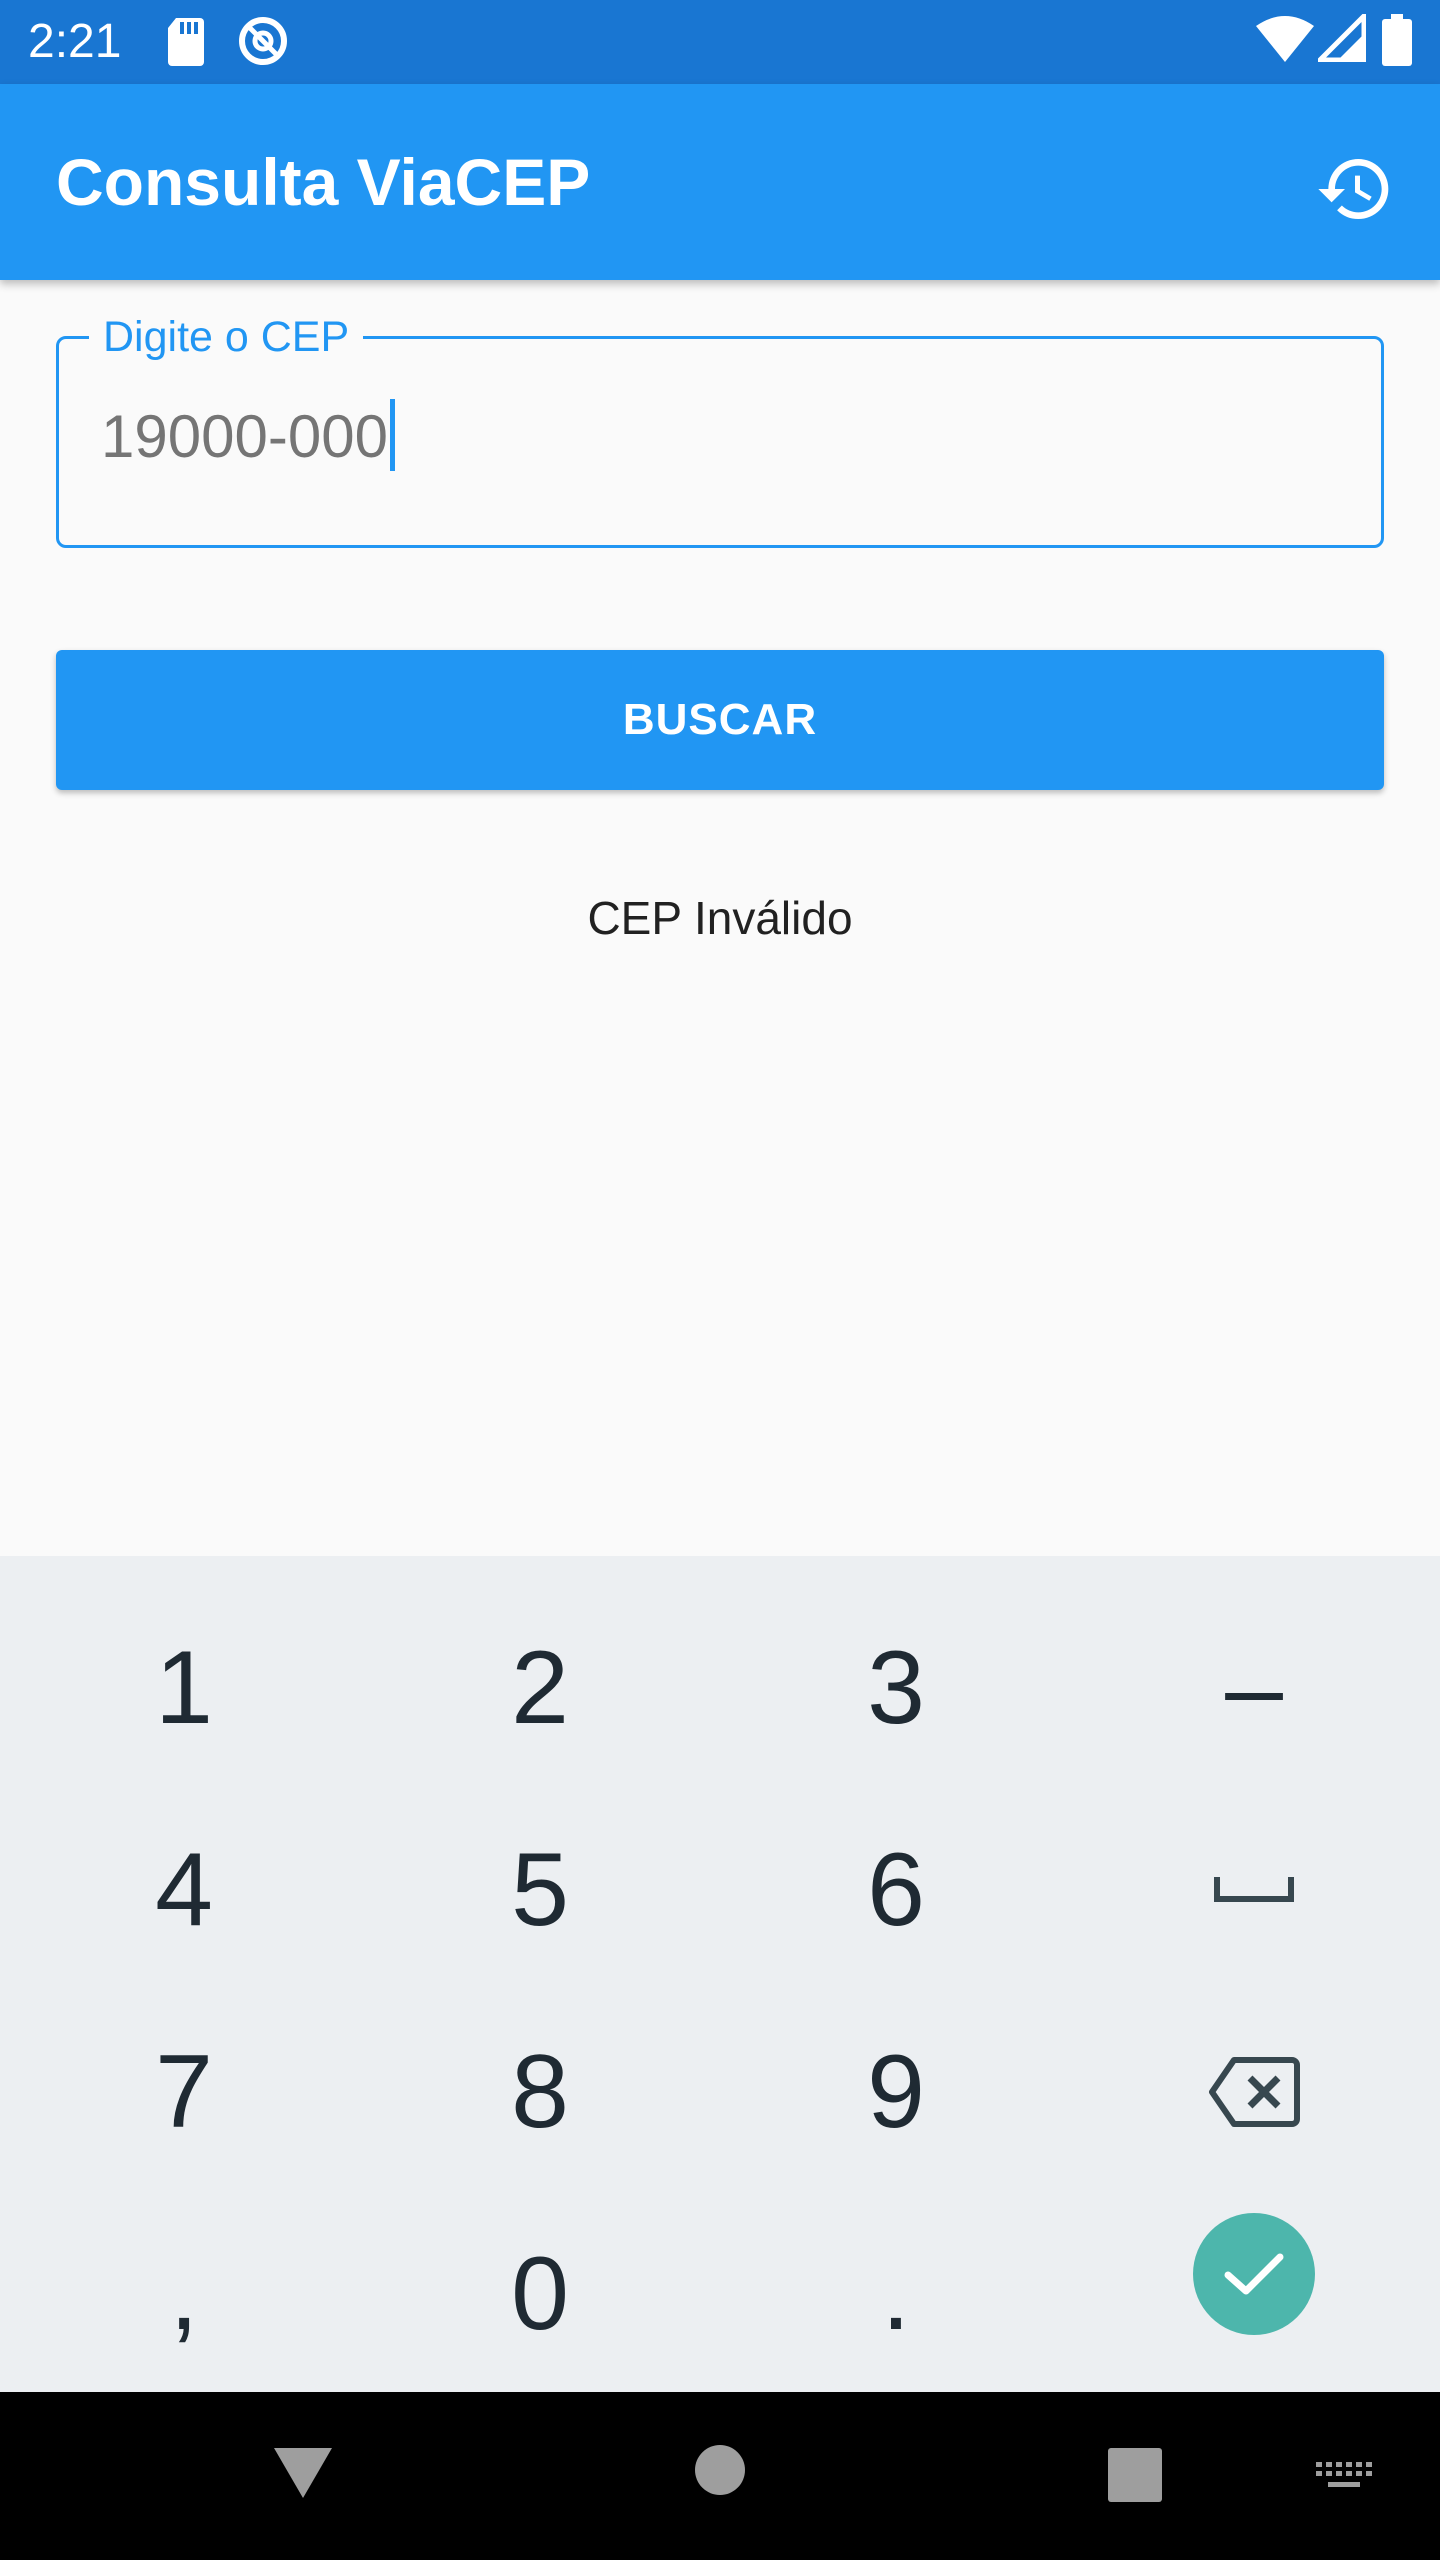 Image resolution: width=1440 pixels, height=2560 pixels. Describe the element at coordinates (1344, 2480) in the screenshot. I see `keyboard-icon` at that location.